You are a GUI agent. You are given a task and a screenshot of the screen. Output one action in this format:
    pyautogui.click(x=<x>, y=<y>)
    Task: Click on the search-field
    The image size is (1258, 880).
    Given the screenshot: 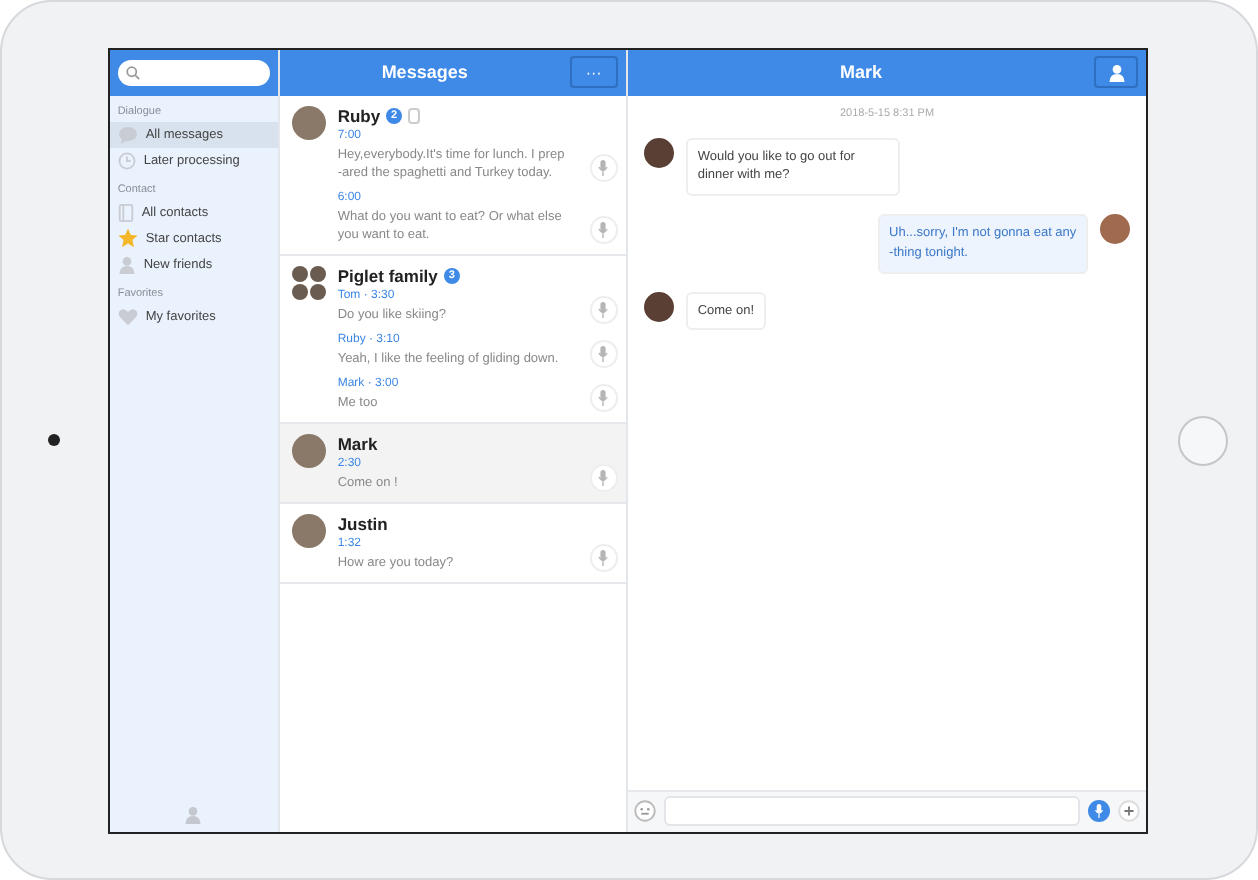 What is the action you would take?
    pyautogui.click(x=193, y=72)
    